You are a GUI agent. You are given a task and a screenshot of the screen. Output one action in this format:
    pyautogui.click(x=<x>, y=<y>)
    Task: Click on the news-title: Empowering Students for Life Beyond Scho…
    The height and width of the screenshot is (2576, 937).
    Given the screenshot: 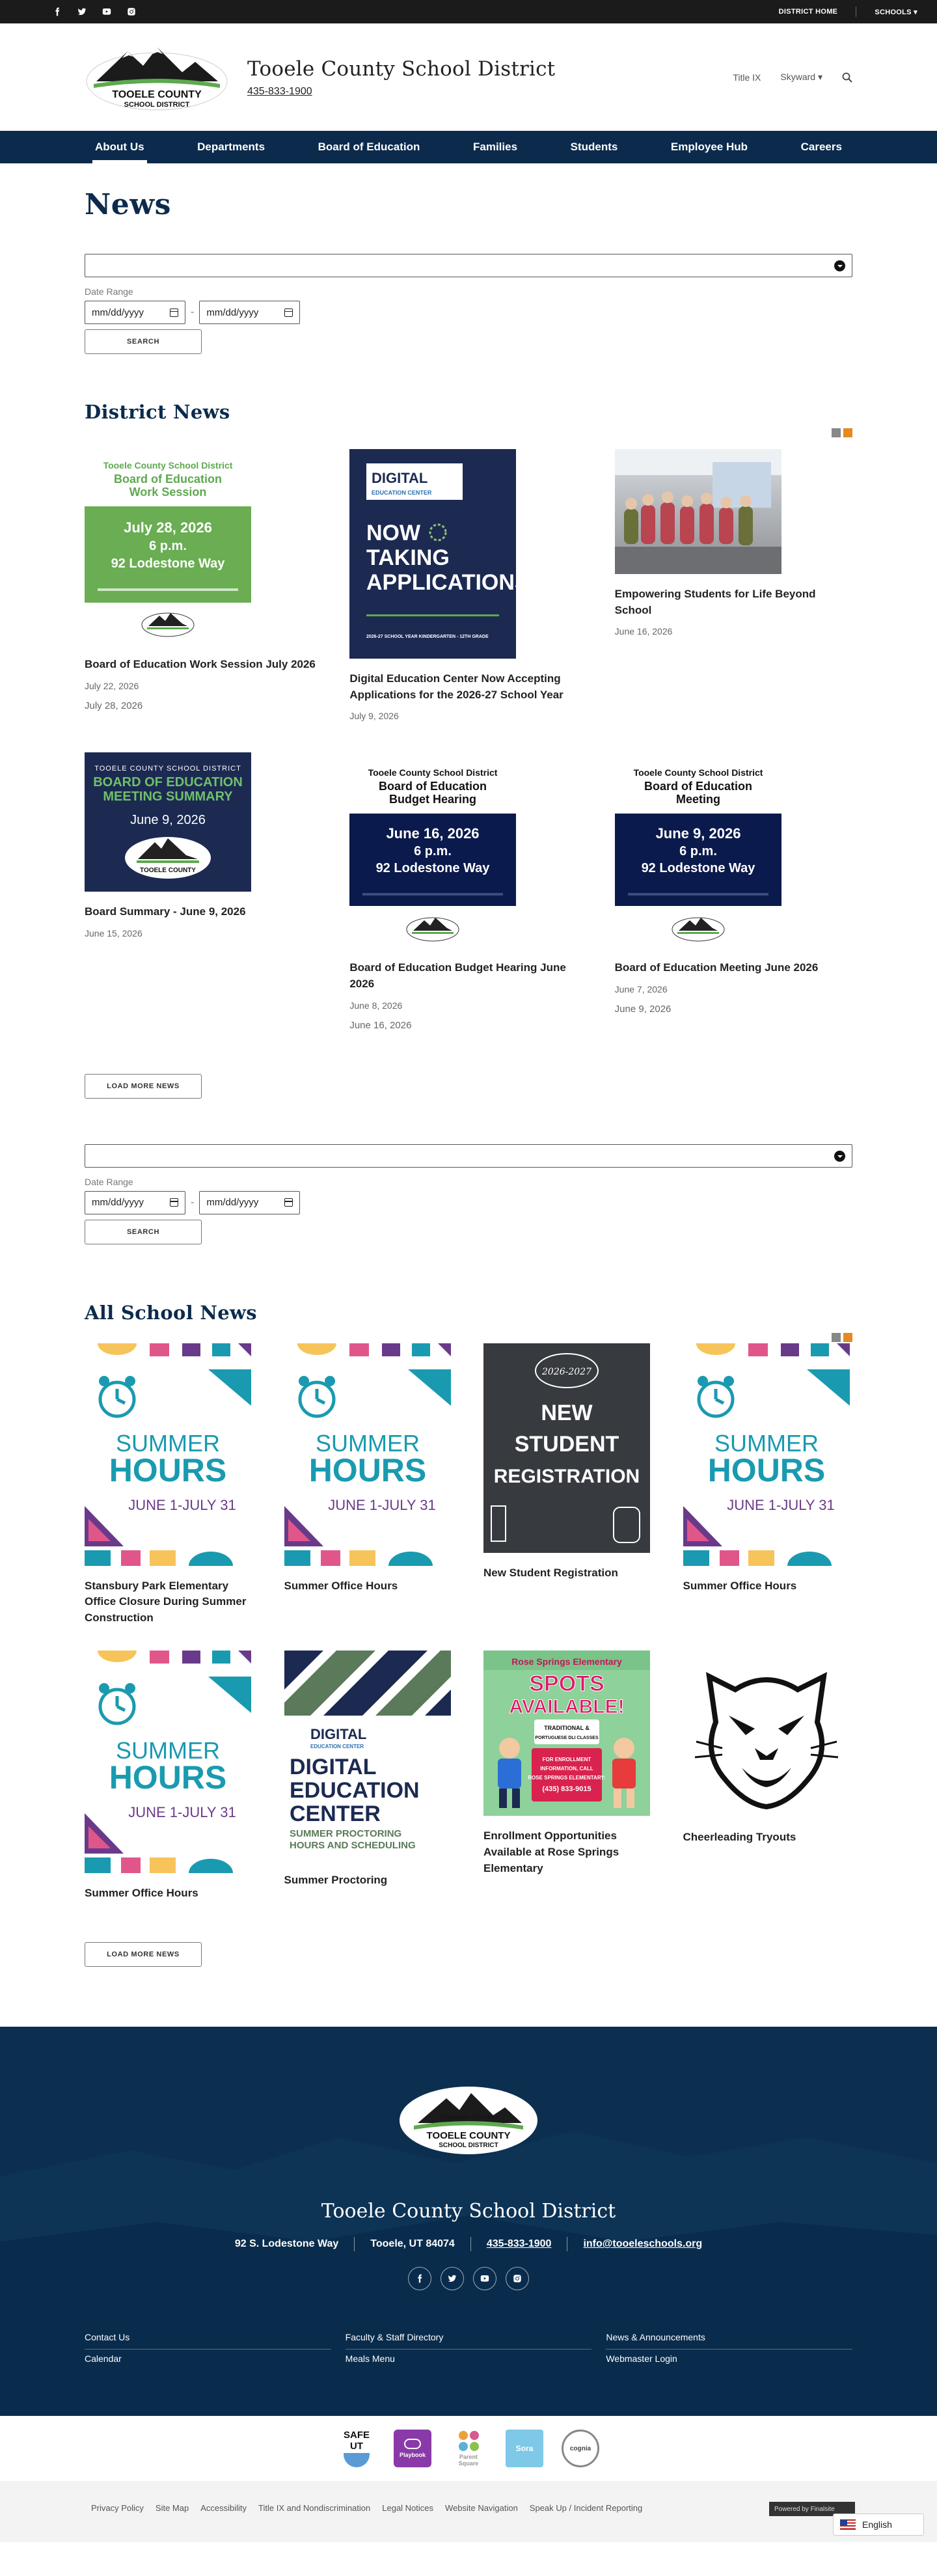 What is the action you would take?
    pyautogui.click(x=734, y=602)
    